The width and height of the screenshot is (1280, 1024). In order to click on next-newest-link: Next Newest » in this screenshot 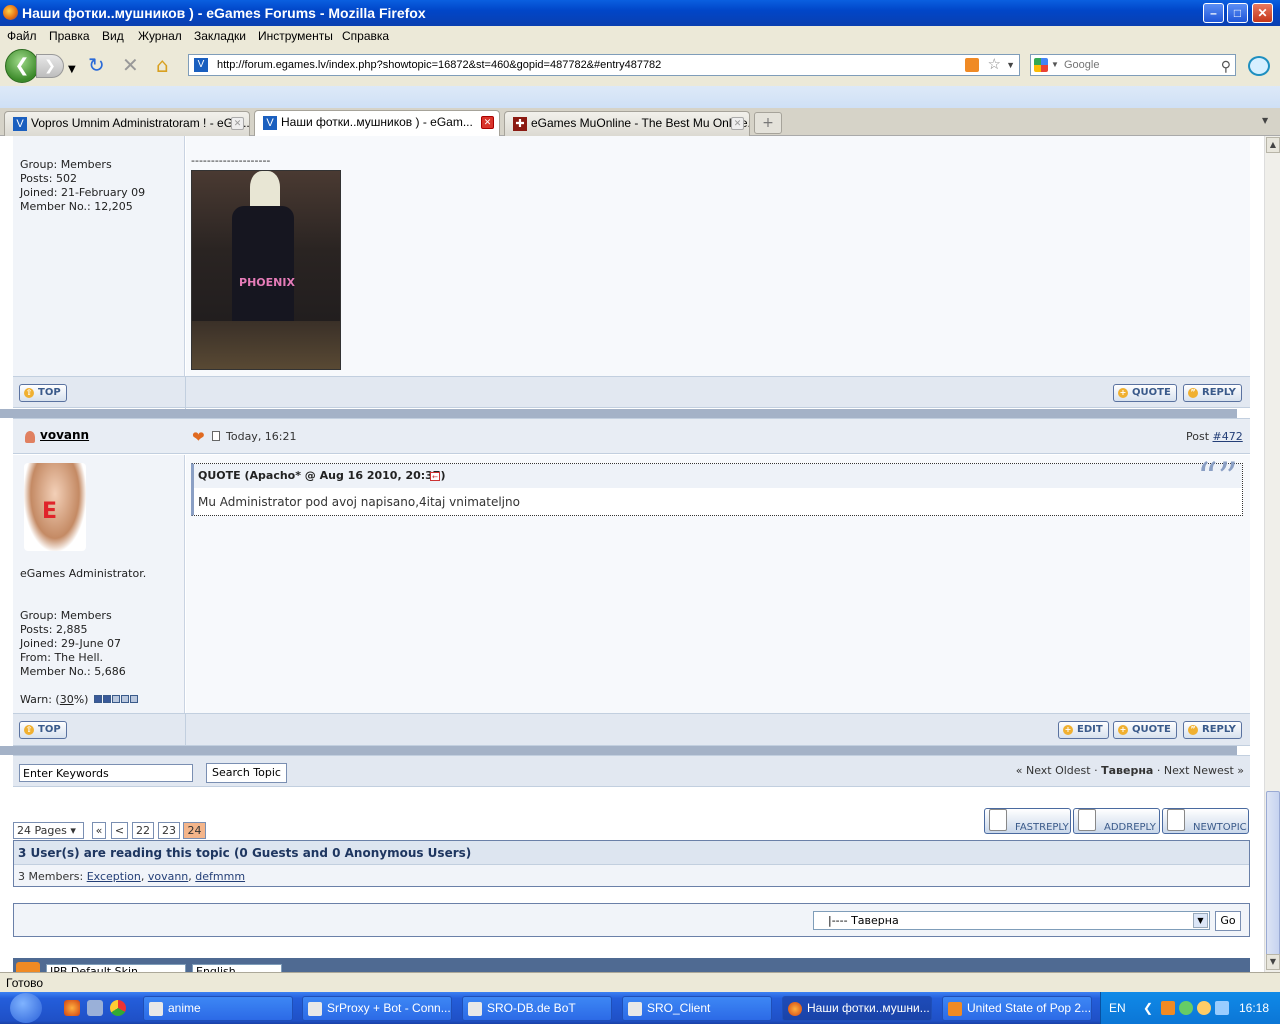, I will do `click(1204, 770)`.